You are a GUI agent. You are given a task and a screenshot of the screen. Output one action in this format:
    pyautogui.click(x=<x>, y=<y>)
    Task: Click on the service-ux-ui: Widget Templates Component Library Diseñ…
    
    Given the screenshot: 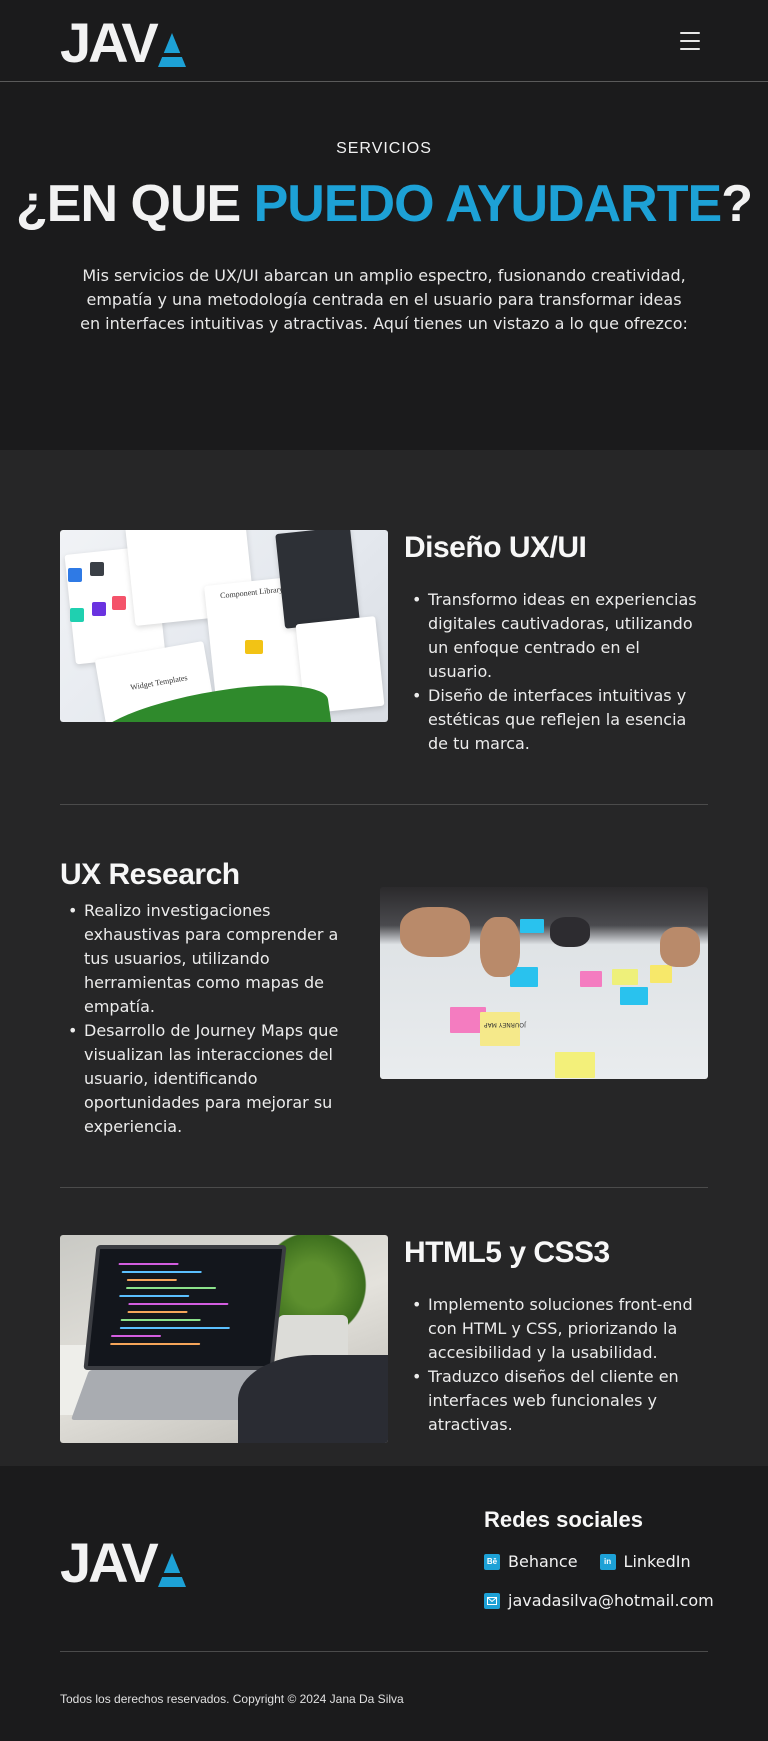 What is the action you would take?
    pyautogui.click(x=384, y=643)
    